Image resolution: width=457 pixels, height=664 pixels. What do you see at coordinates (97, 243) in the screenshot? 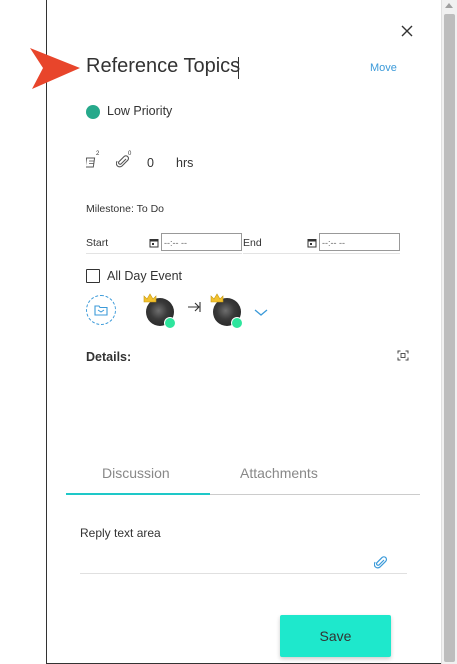
I see `start-label: Start` at bounding box center [97, 243].